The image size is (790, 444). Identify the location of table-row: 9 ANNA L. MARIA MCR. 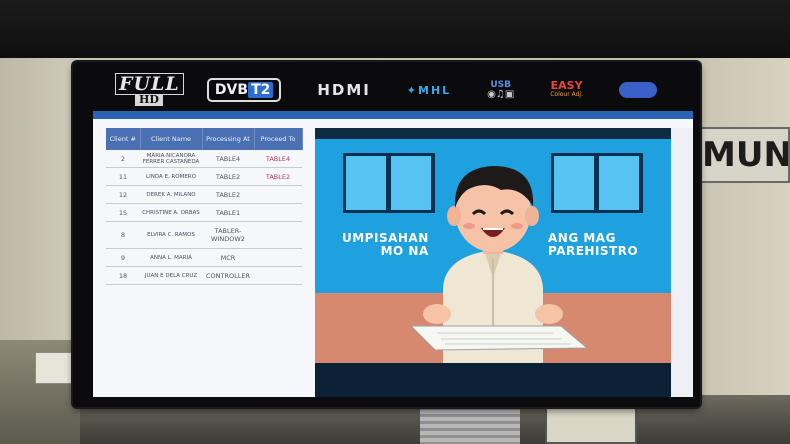
(204, 257).